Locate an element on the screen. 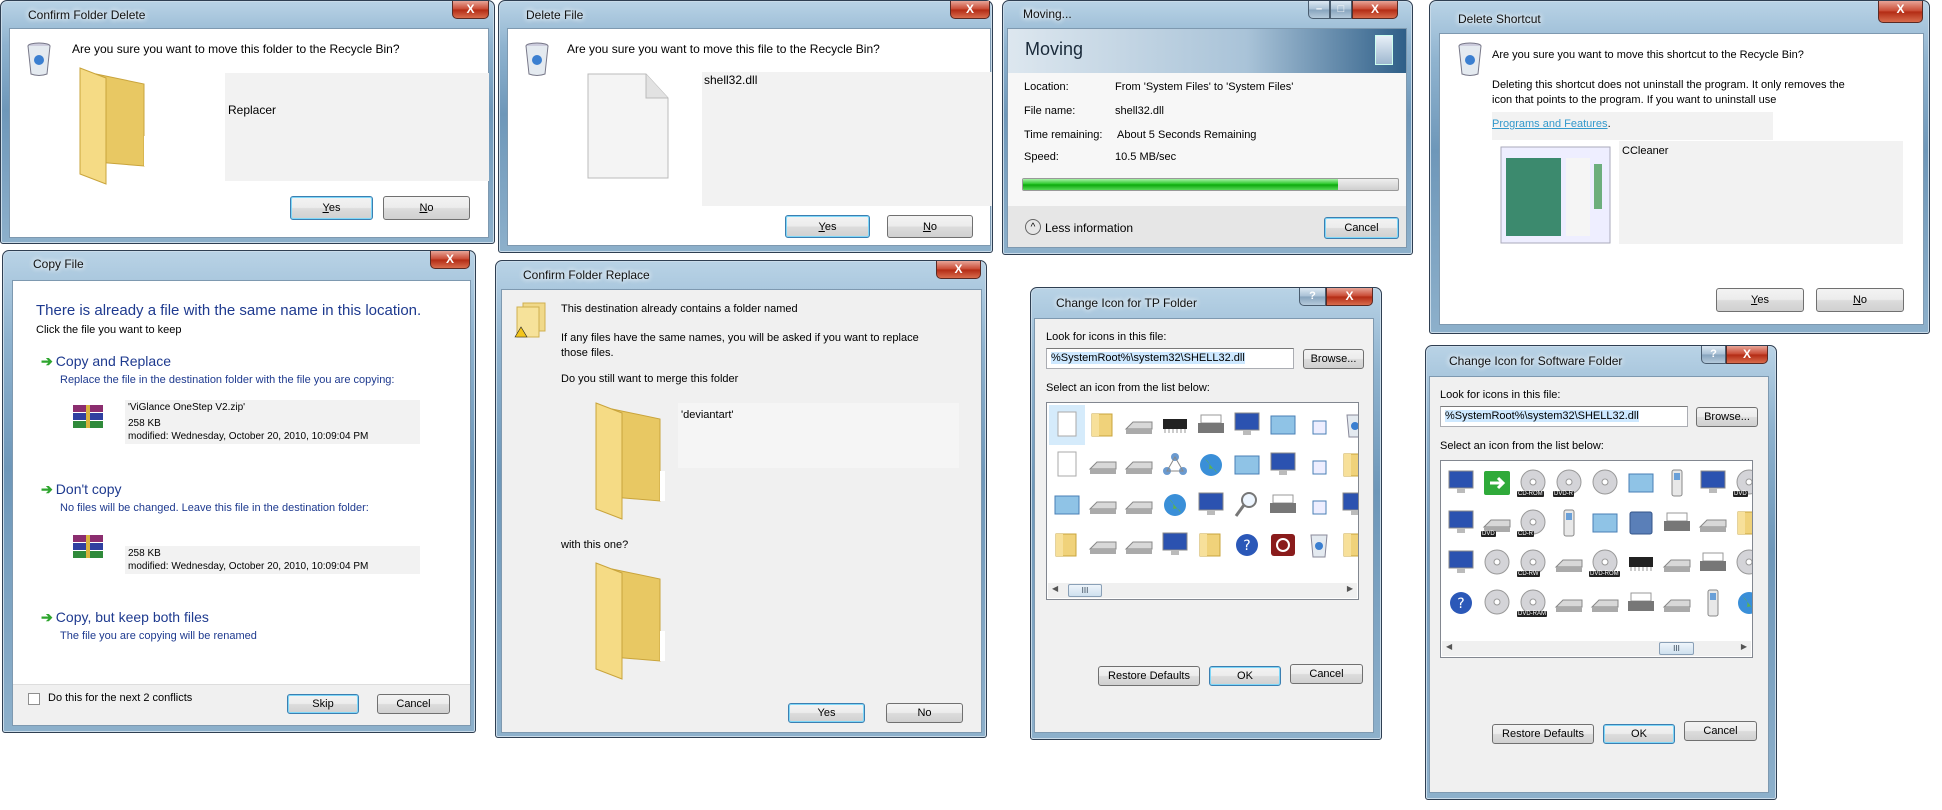 The height and width of the screenshot is (810, 1942). computer-chat-icon is located at coordinates (1461, 483).